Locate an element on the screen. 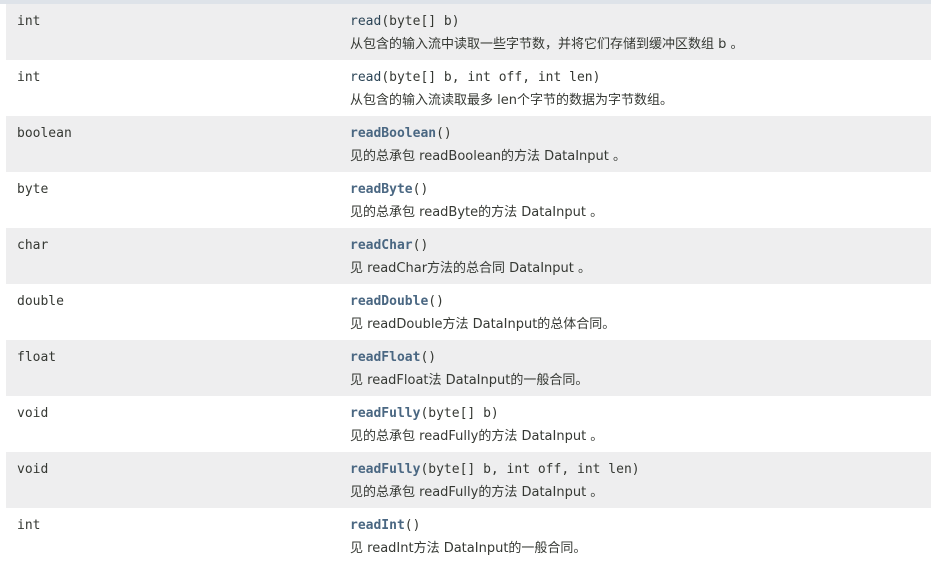  method-cell: readFloat() 见 readFloat法 DataInput的一般合同。 is located at coordinates (637, 368).